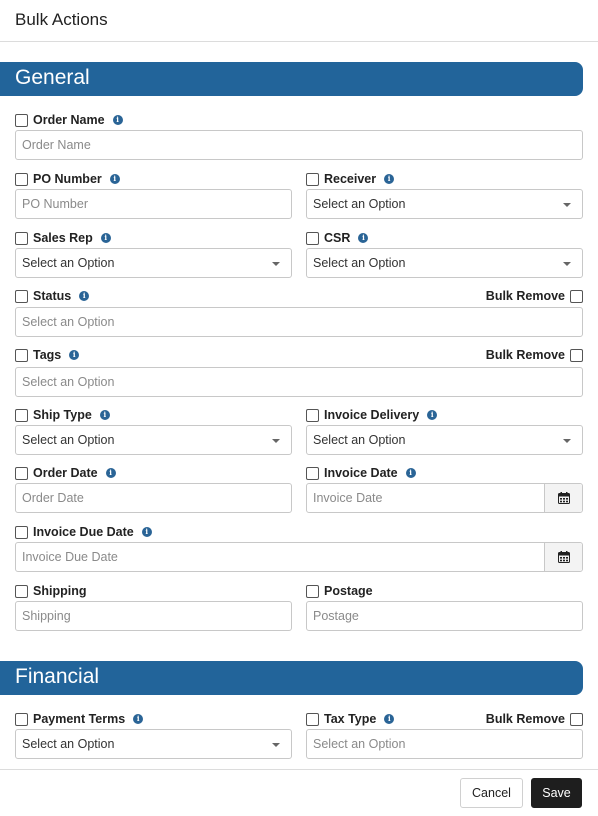 Image resolution: width=598 pixels, height=816 pixels. I want to click on tags-checkbox, so click(21, 355).